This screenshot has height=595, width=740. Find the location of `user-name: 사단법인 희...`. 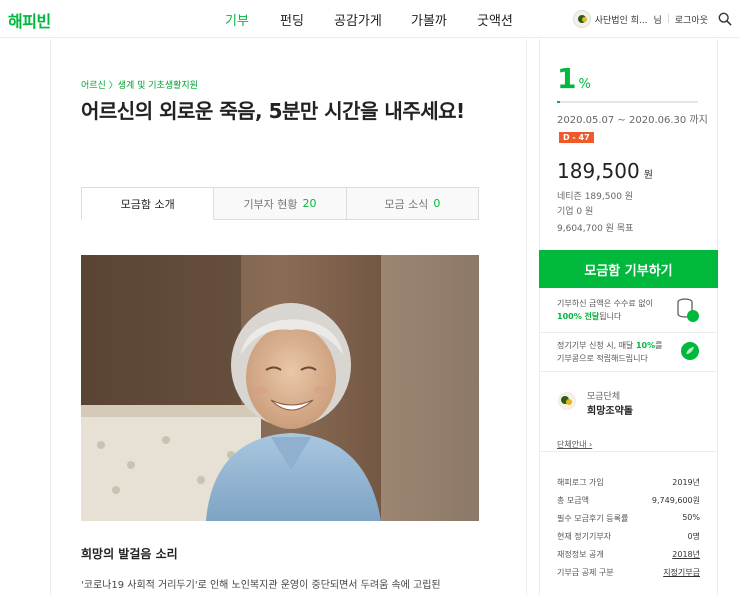

user-name: 사단법인 희... is located at coordinates (621, 19).